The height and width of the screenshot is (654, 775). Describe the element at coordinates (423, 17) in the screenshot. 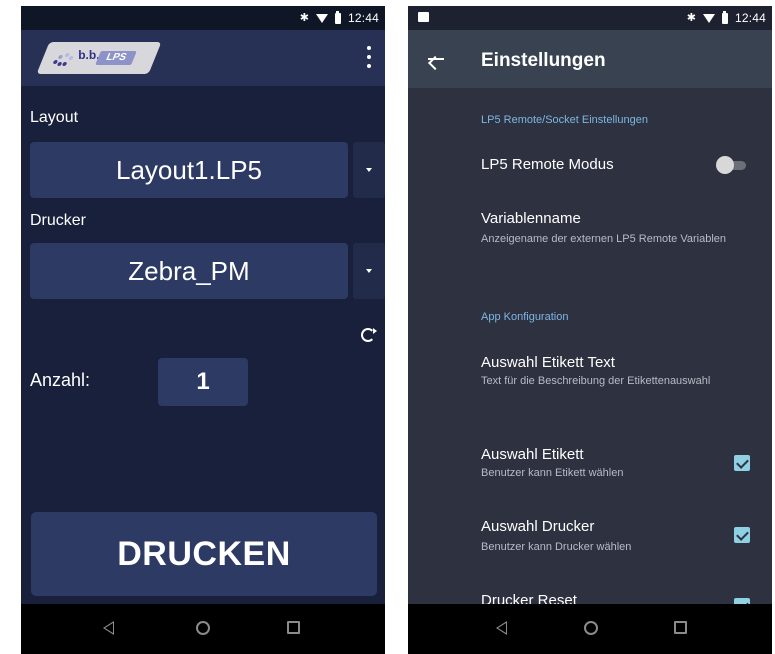

I see `notification-image-icon` at that location.